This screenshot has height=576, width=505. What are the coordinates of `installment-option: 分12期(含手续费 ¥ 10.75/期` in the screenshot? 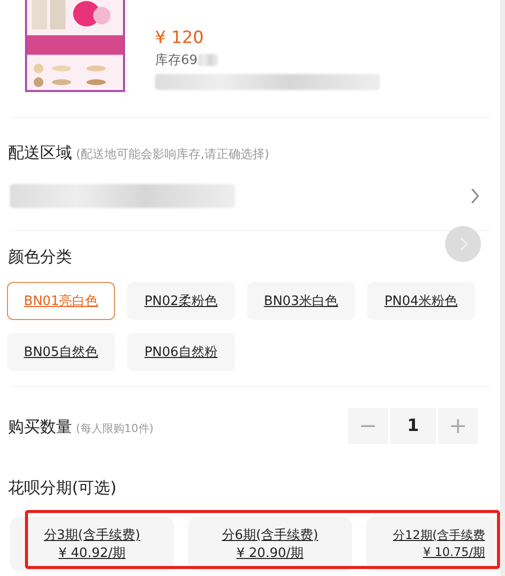 It's located at (433, 544).